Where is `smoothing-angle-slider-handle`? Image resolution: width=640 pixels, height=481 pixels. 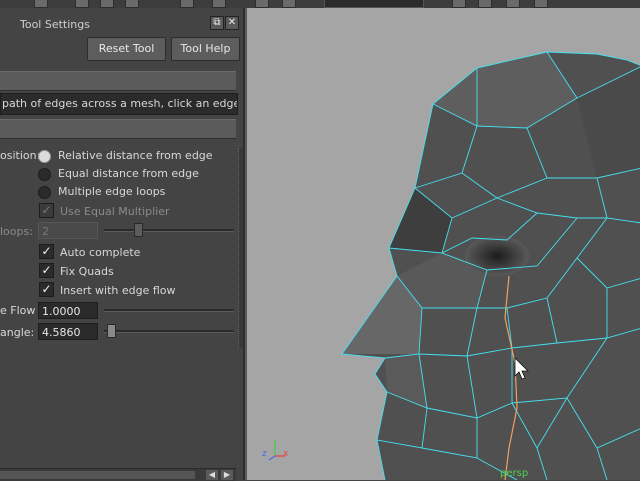
smoothing-angle-slider-handle is located at coordinates (111, 331).